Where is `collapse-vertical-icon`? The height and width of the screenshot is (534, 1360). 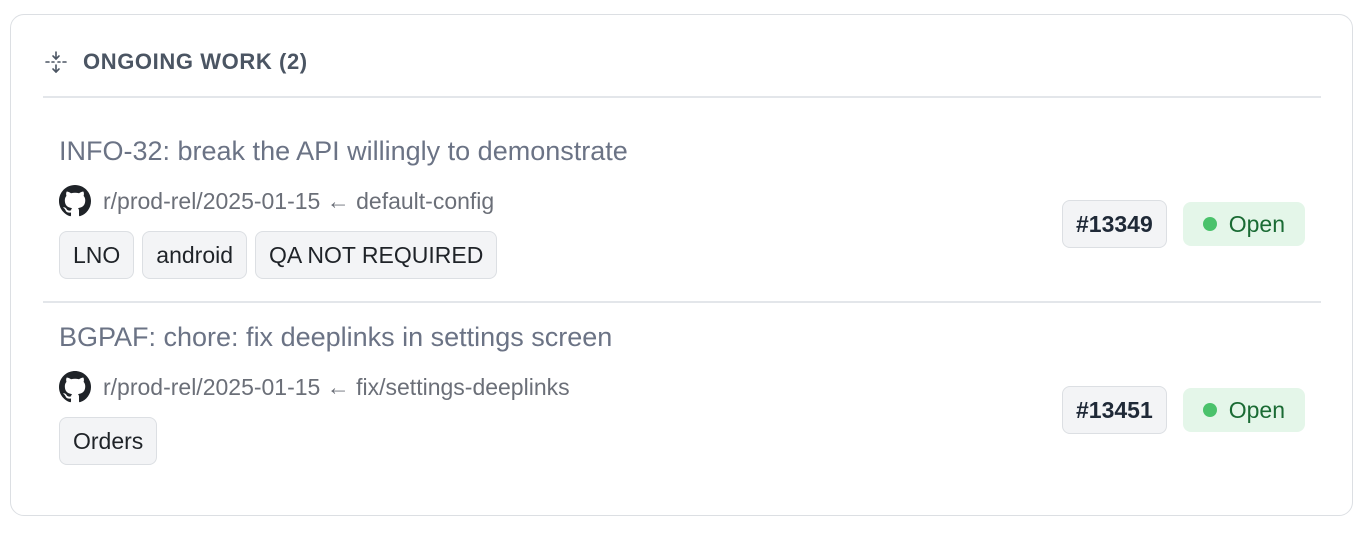
collapse-vertical-icon is located at coordinates (56, 62).